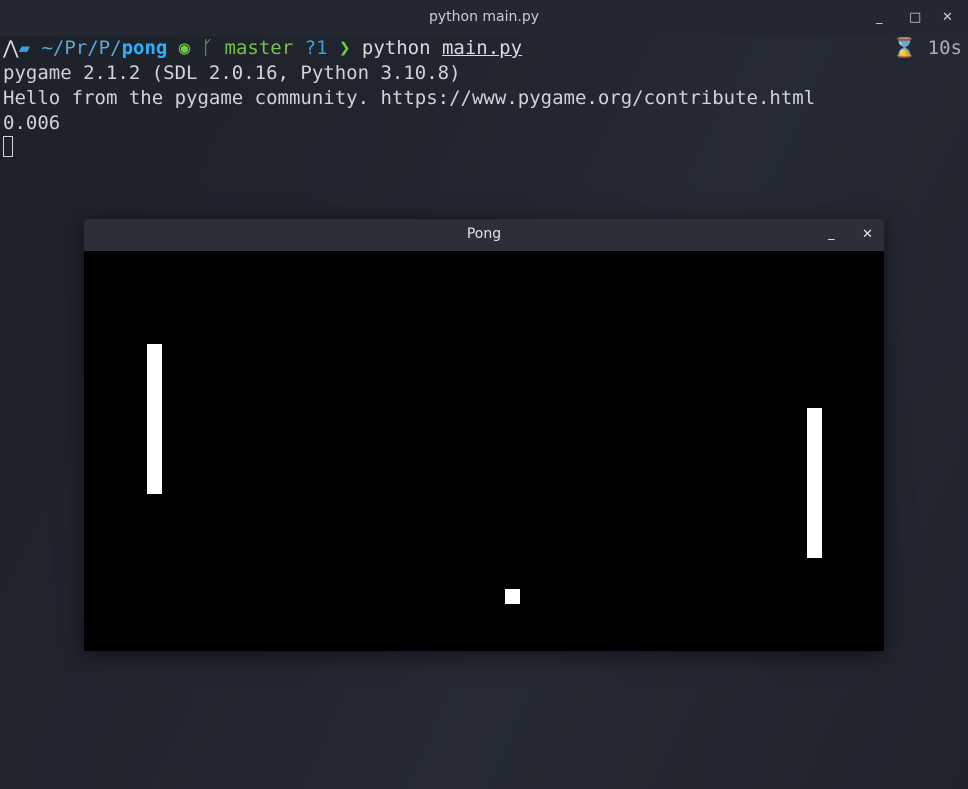  What do you see at coordinates (396, 48) in the screenshot?
I see `command-text: python` at bounding box center [396, 48].